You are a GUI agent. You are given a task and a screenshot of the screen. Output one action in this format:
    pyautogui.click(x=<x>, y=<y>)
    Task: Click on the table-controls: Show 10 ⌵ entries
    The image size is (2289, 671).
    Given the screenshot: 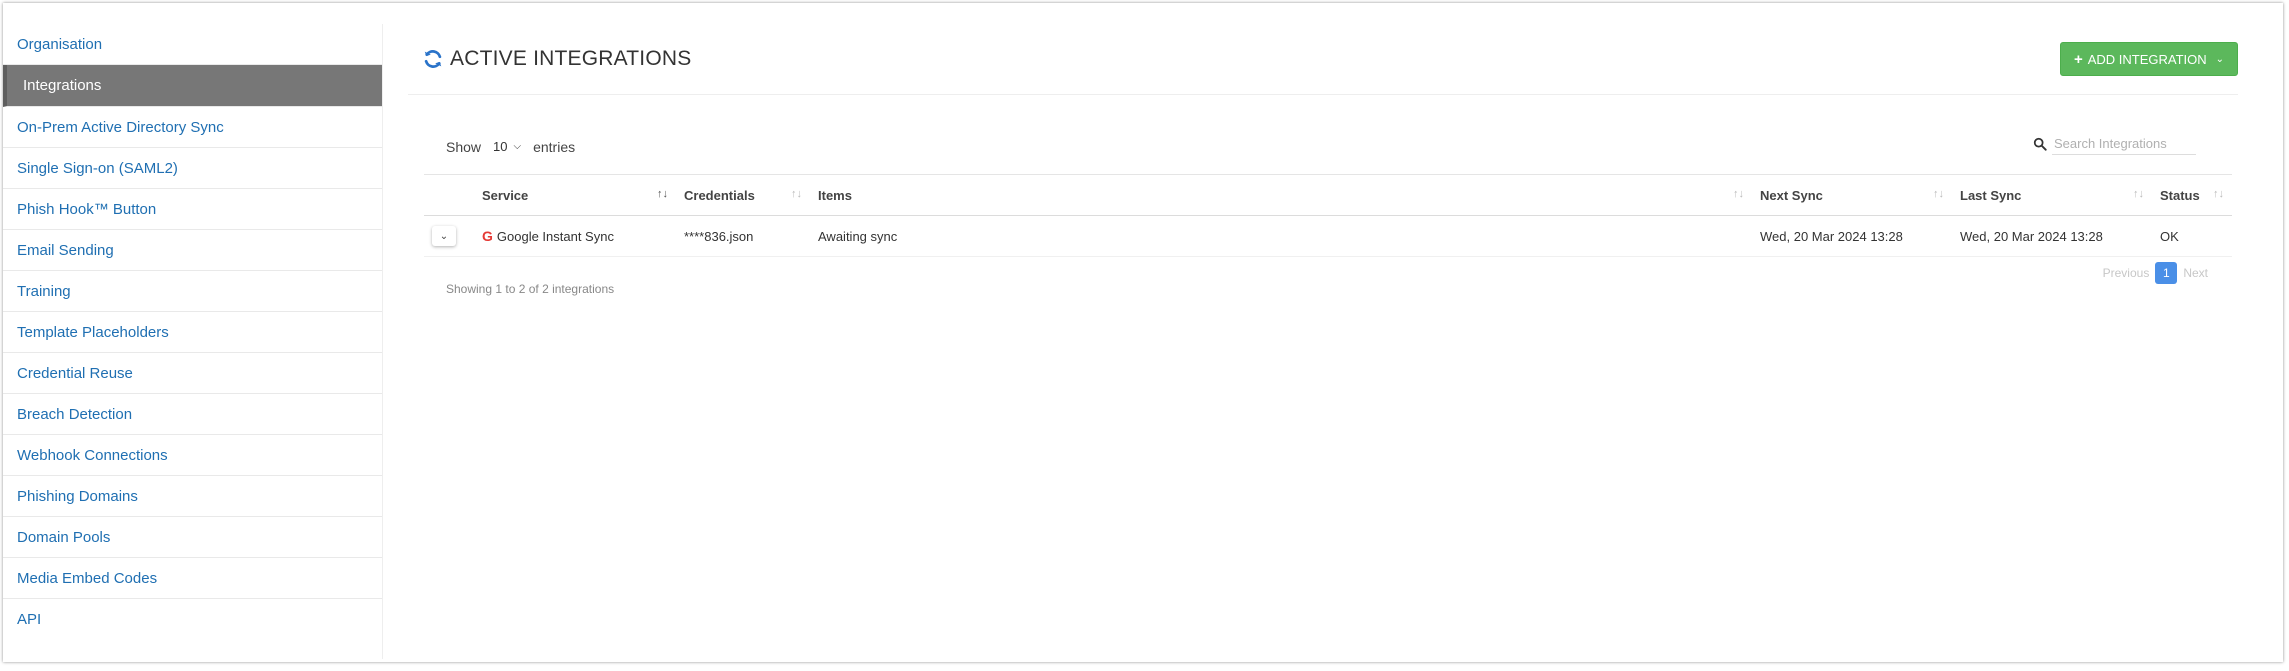 What is the action you would take?
    pyautogui.click(x=1331, y=144)
    